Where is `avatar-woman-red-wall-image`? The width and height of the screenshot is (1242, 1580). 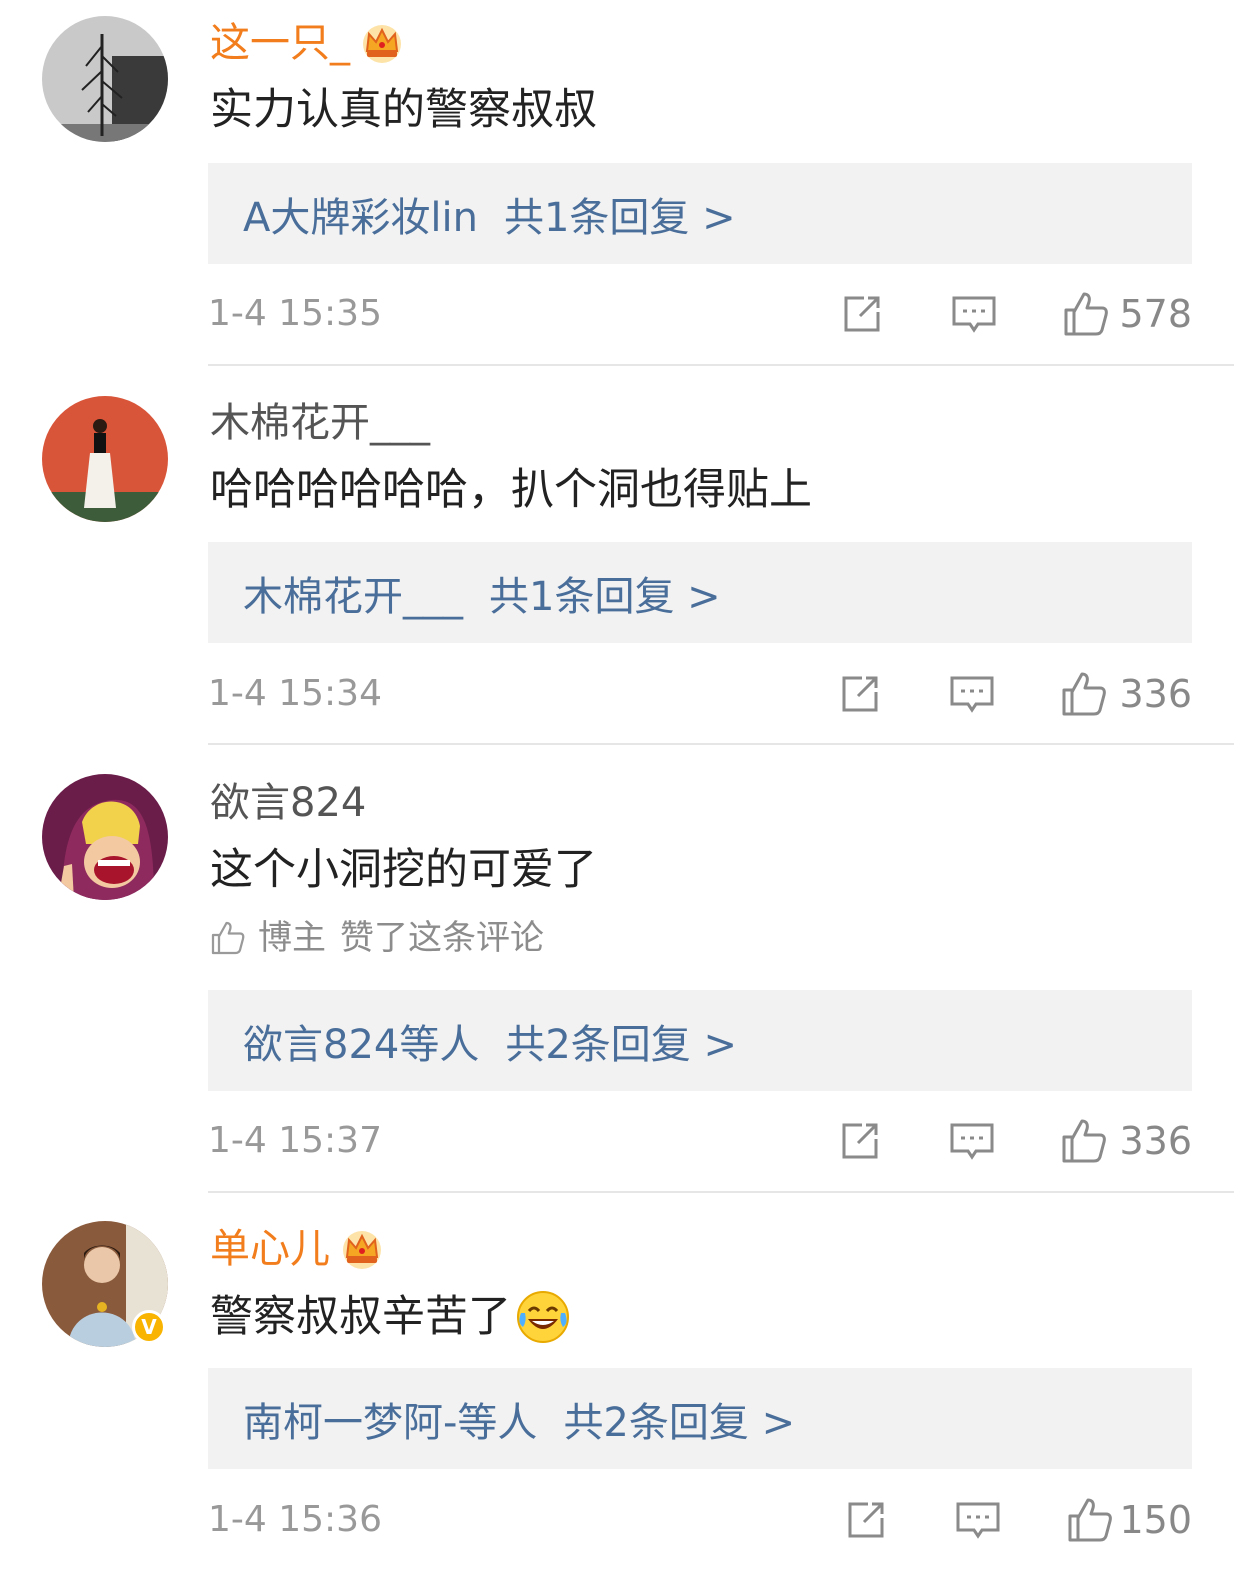 avatar-woman-red-wall-image is located at coordinates (105, 459).